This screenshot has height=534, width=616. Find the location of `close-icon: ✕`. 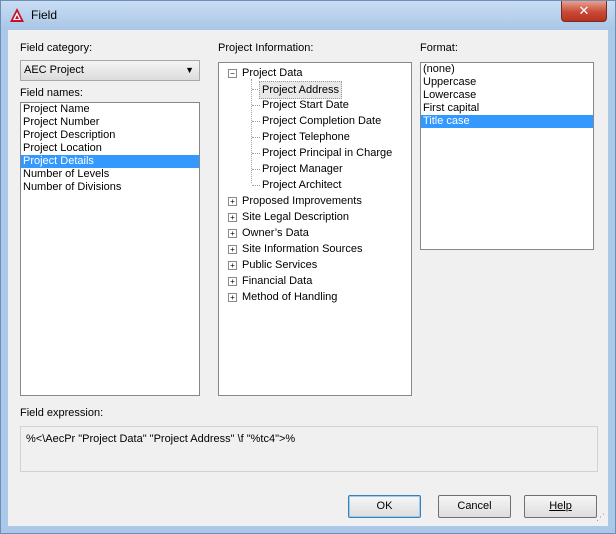

close-icon: ✕ is located at coordinates (584, 10).